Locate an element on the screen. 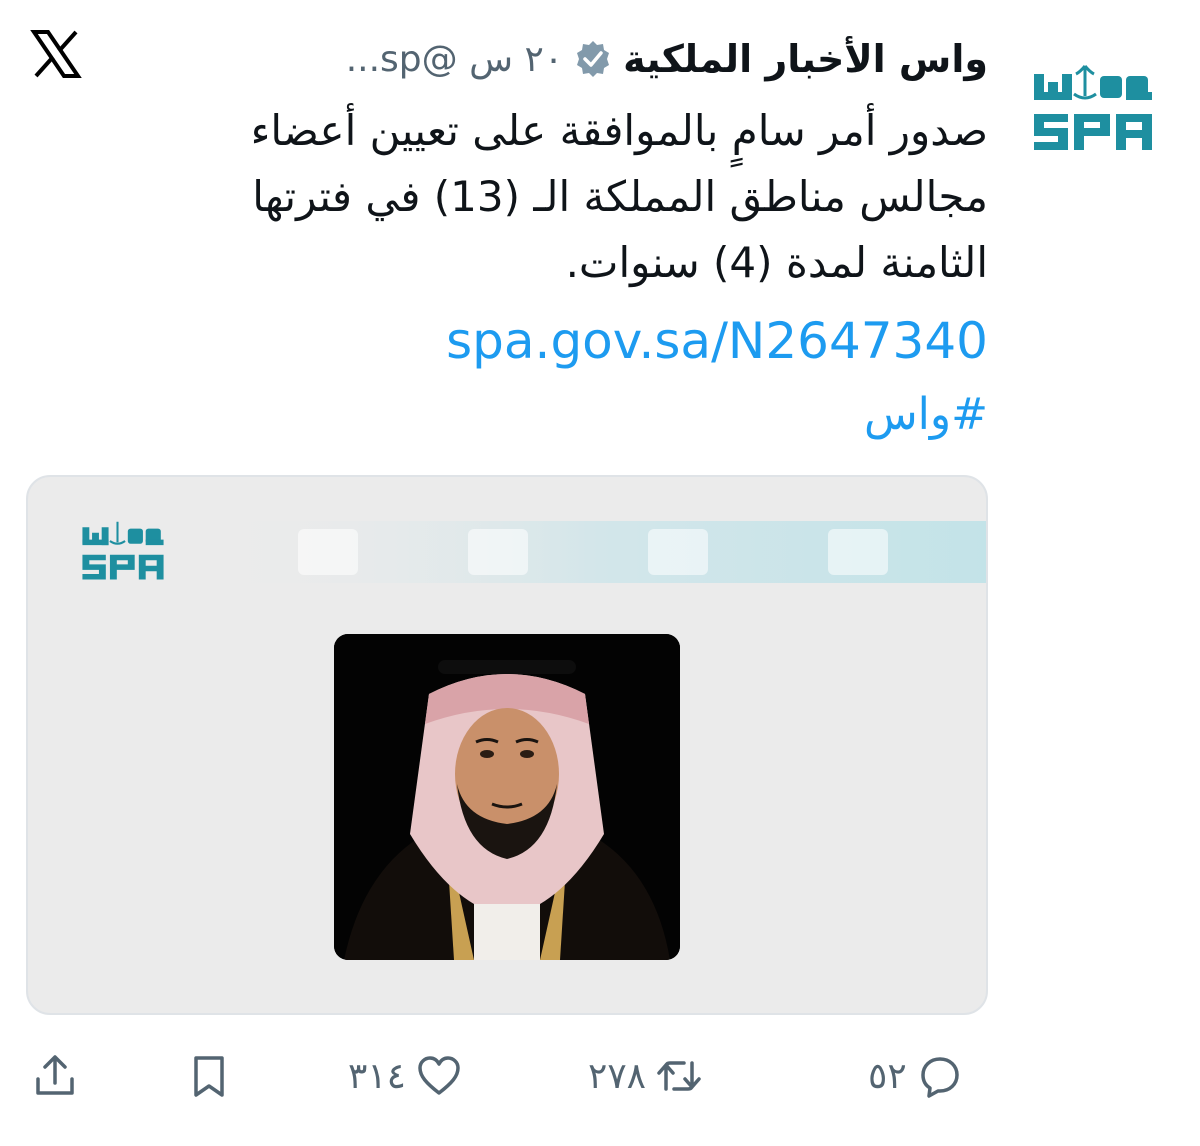 Image resolution: width=1200 pixels, height=1146 pixels. like-button: ٣١٤ is located at coordinates (405, 1076).